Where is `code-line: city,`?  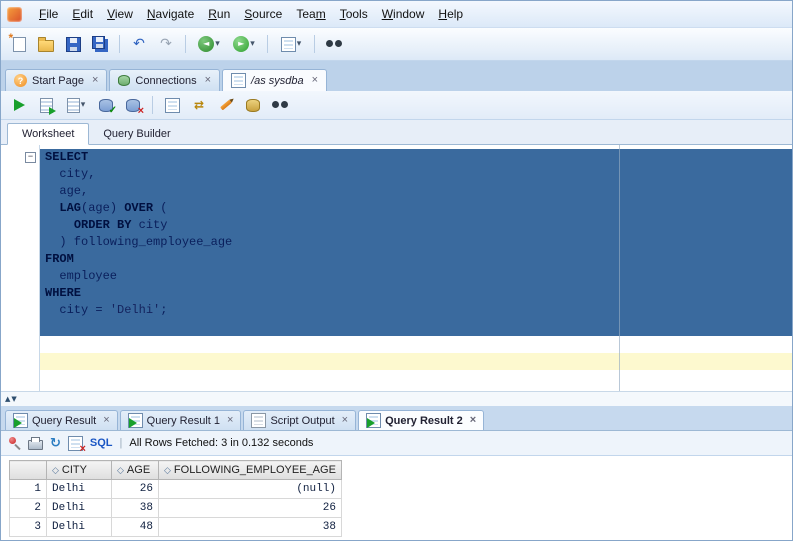 code-line: city, is located at coordinates (416, 174).